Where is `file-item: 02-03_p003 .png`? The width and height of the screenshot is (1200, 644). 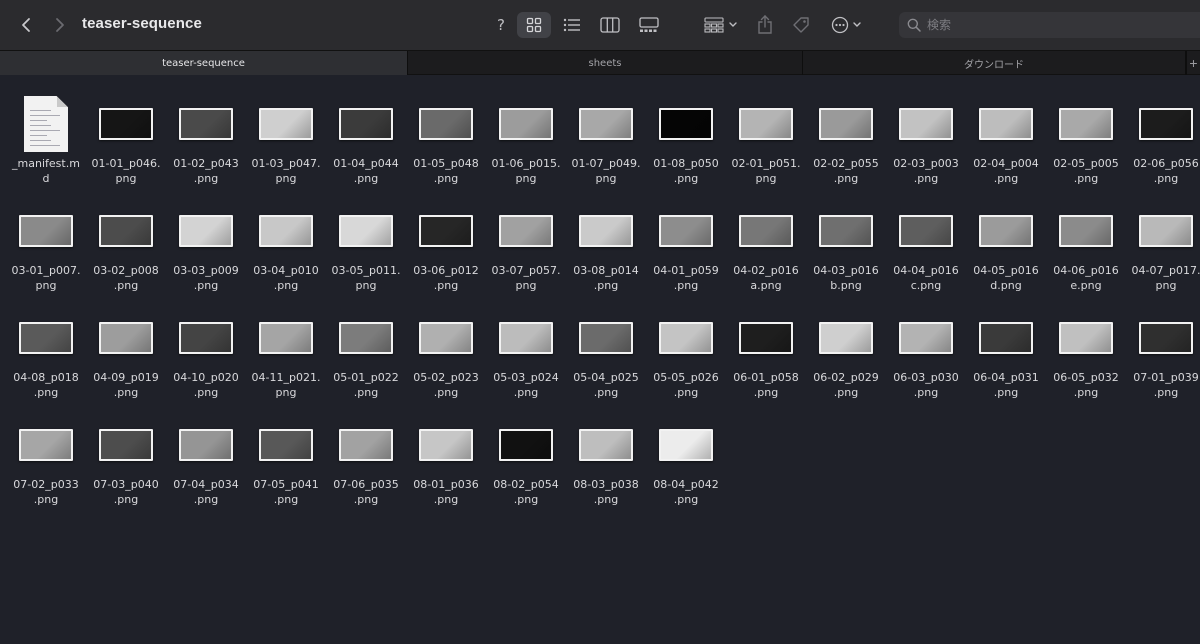
file-item: 02-03_p003 .png is located at coordinates (926, 145).